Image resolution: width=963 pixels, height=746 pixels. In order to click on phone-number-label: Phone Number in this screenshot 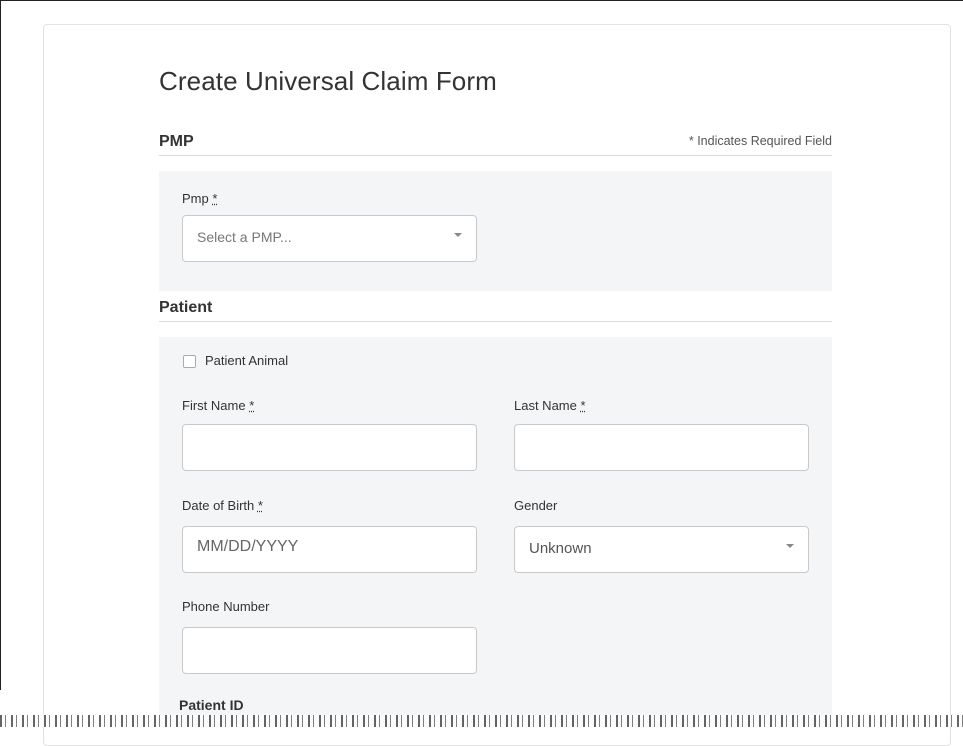, I will do `click(226, 606)`.